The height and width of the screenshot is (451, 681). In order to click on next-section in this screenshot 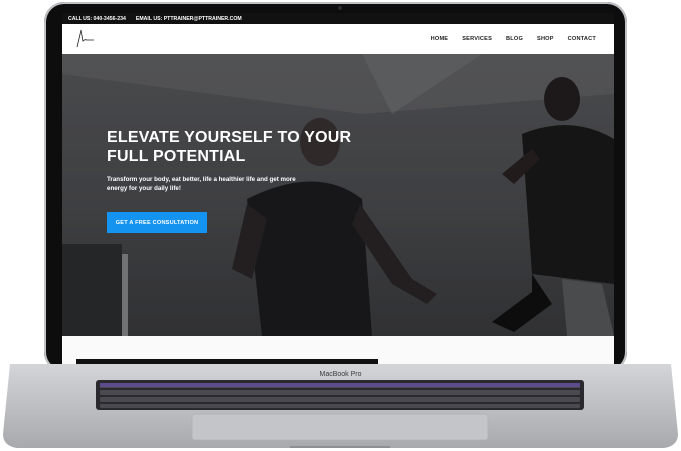, I will do `click(338, 350)`.